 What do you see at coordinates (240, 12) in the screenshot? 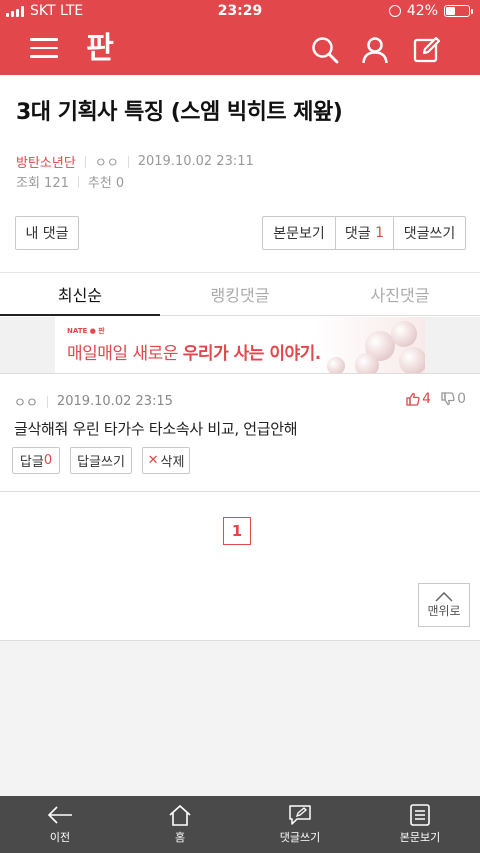
I see `status-bar: SKT LTE 23:29 42%` at bounding box center [240, 12].